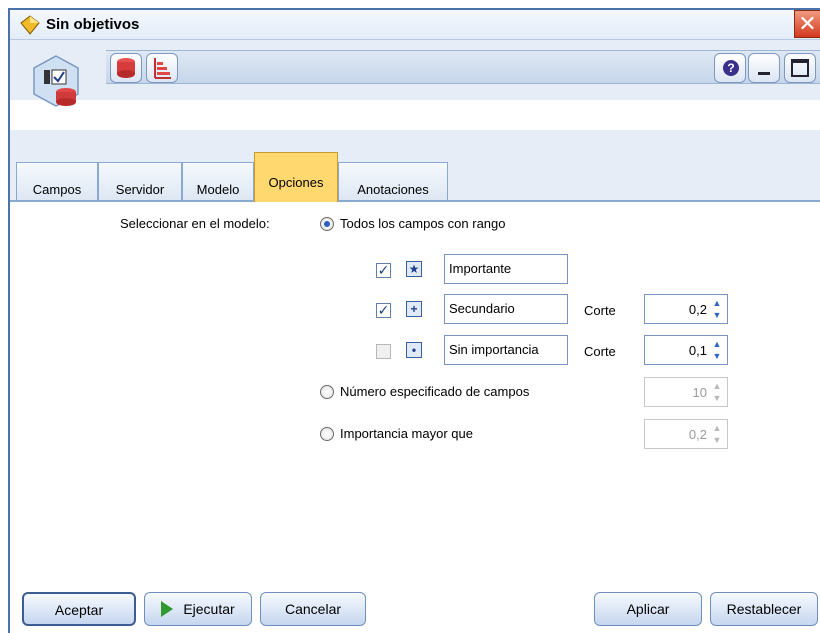 The image size is (820, 633). What do you see at coordinates (697, 309) in the screenshot?
I see `marginal-cutoff-value: 0,2` at bounding box center [697, 309].